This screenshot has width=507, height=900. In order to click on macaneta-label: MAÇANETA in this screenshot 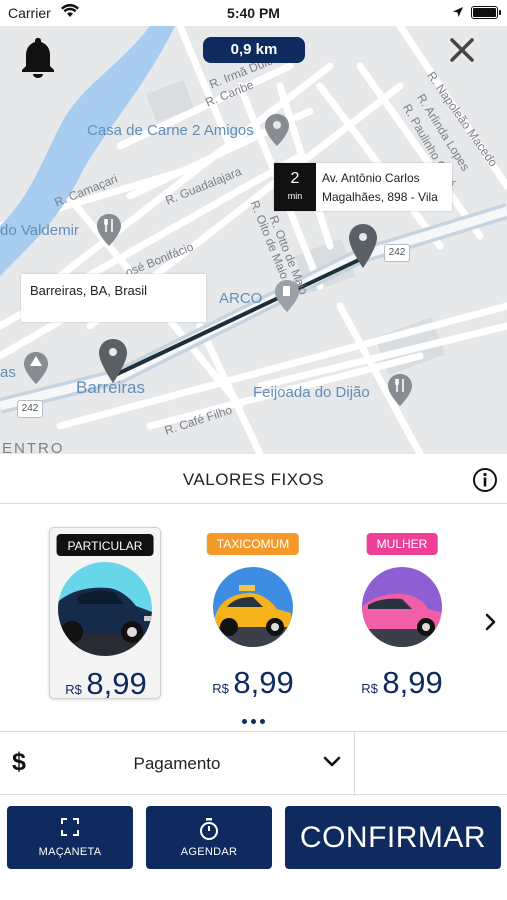, I will do `click(70, 852)`.